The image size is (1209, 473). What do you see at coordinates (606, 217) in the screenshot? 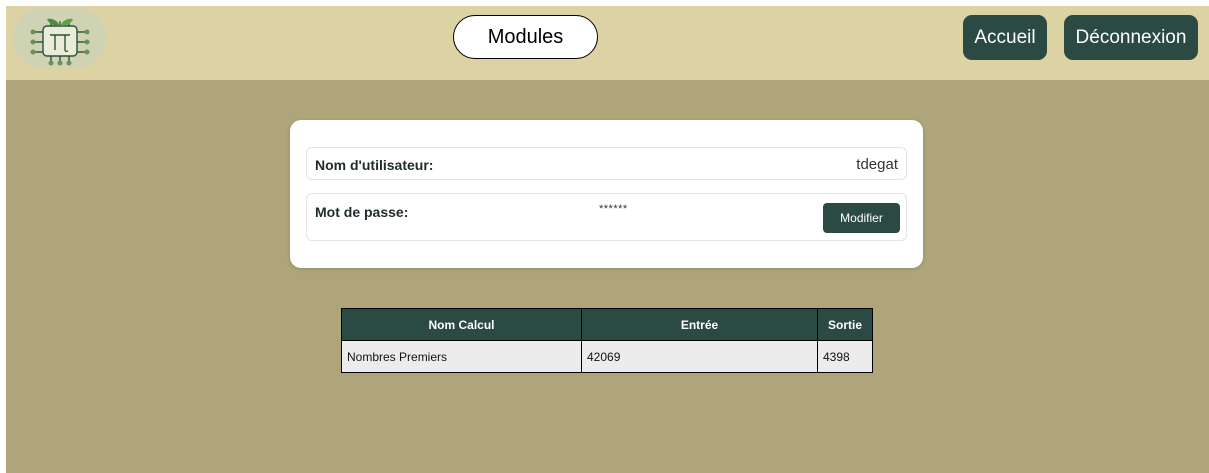
I see `password-row: Mot de passe: ****** Modifier` at bounding box center [606, 217].